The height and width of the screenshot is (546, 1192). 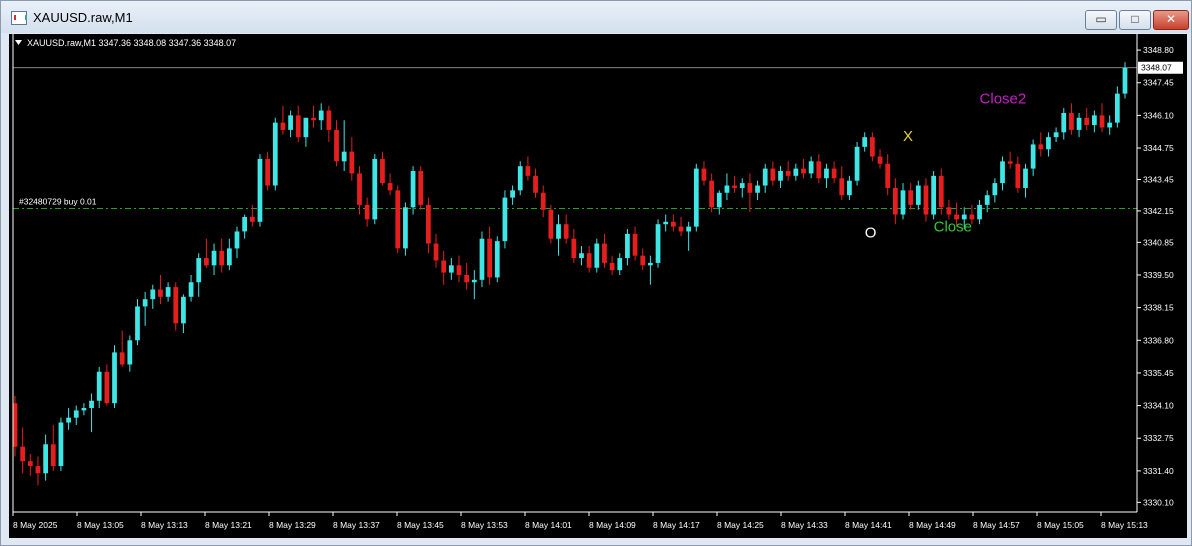 I want to click on close-button: ✕, so click(x=1171, y=20).